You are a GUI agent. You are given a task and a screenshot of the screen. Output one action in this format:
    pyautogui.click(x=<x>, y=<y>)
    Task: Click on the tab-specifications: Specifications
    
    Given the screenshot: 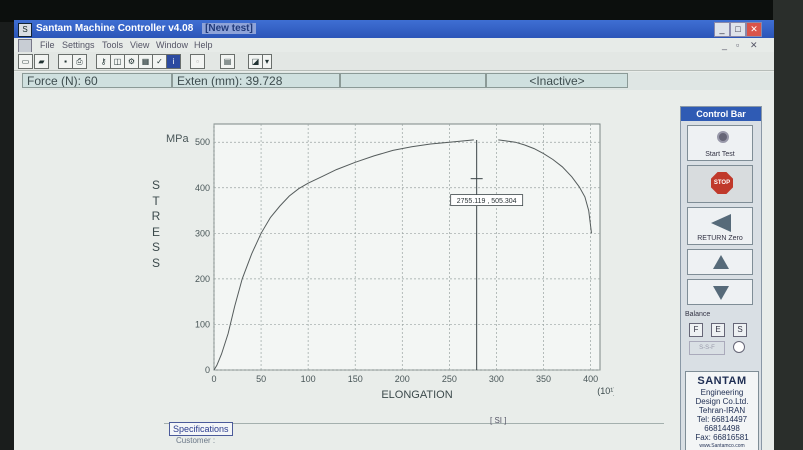 What is the action you would take?
    pyautogui.click(x=201, y=429)
    